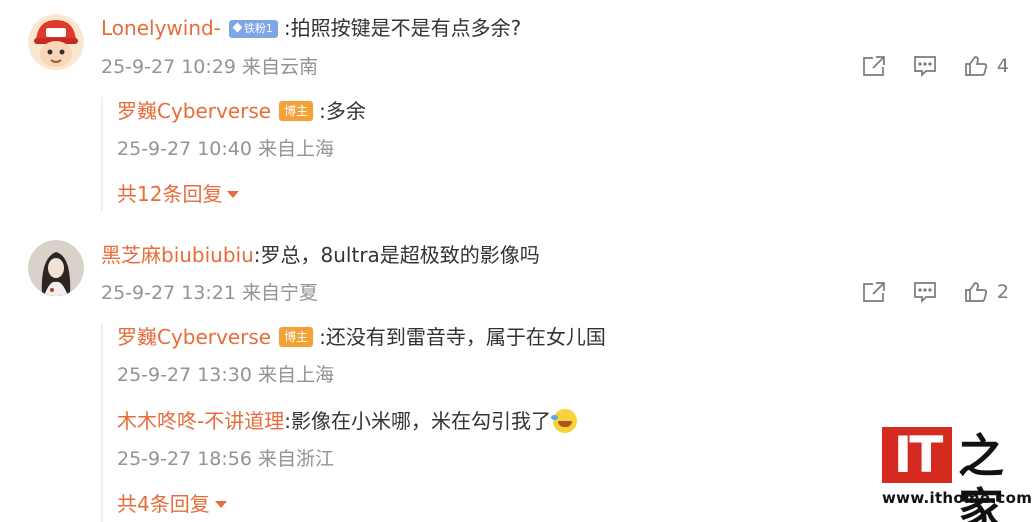  What do you see at coordinates (361, 504) in the screenshot?
I see `more-replies-link: 共4条回复` at bounding box center [361, 504].